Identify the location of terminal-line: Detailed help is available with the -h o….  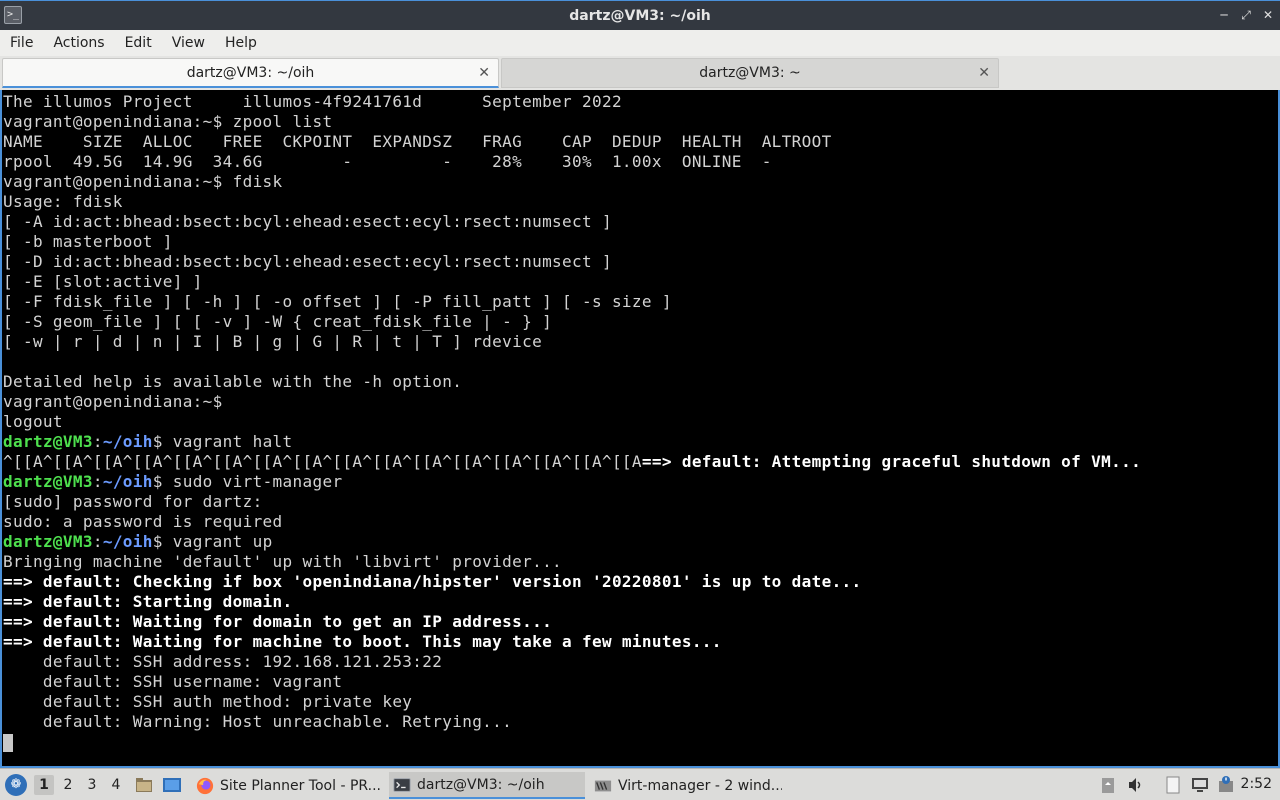
(640, 382).